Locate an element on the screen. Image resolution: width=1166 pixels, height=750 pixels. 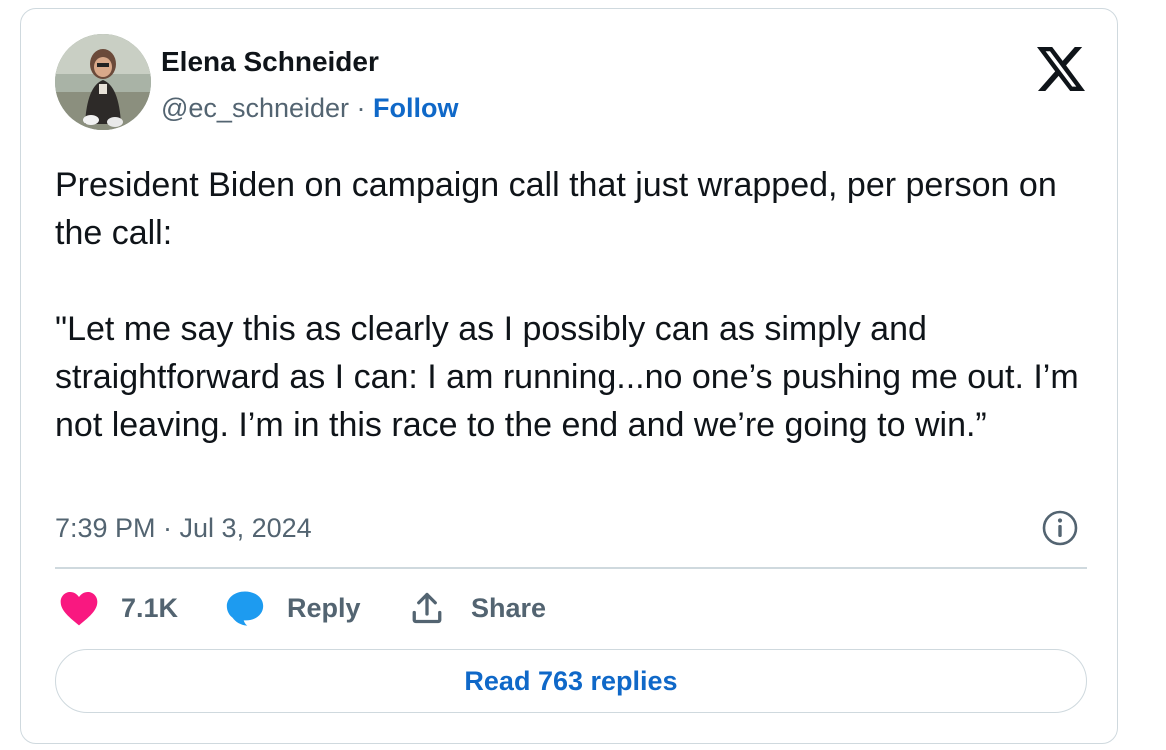
heart-icon is located at coordinates (79, 608).